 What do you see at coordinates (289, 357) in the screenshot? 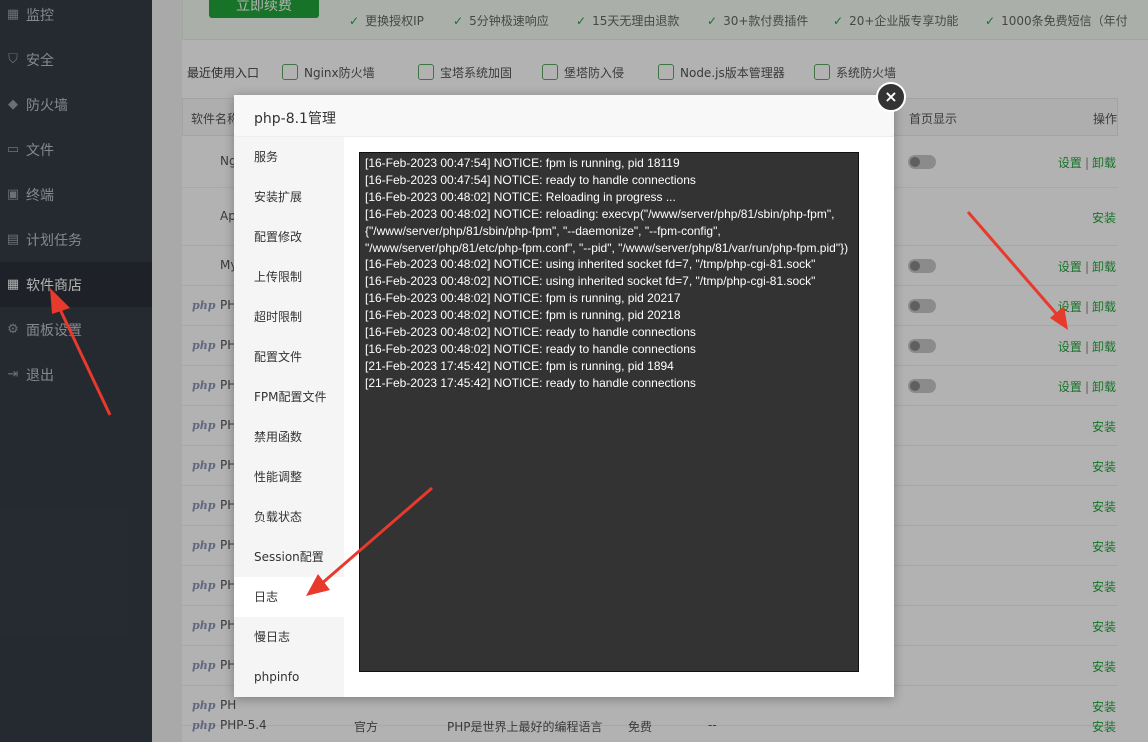
I see `modal-nav-item: 配置文件` at bounding box center [289, 357].